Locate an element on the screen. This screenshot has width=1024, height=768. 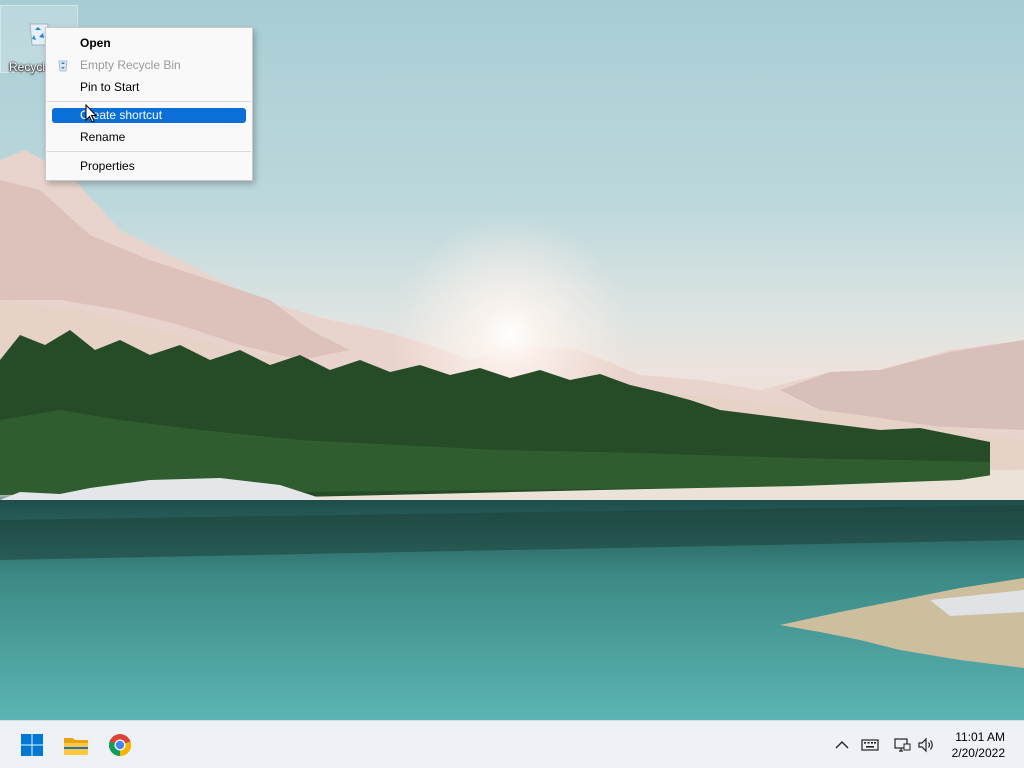
menu-item-label: Pin to Start is located at coordinates (110, 87).